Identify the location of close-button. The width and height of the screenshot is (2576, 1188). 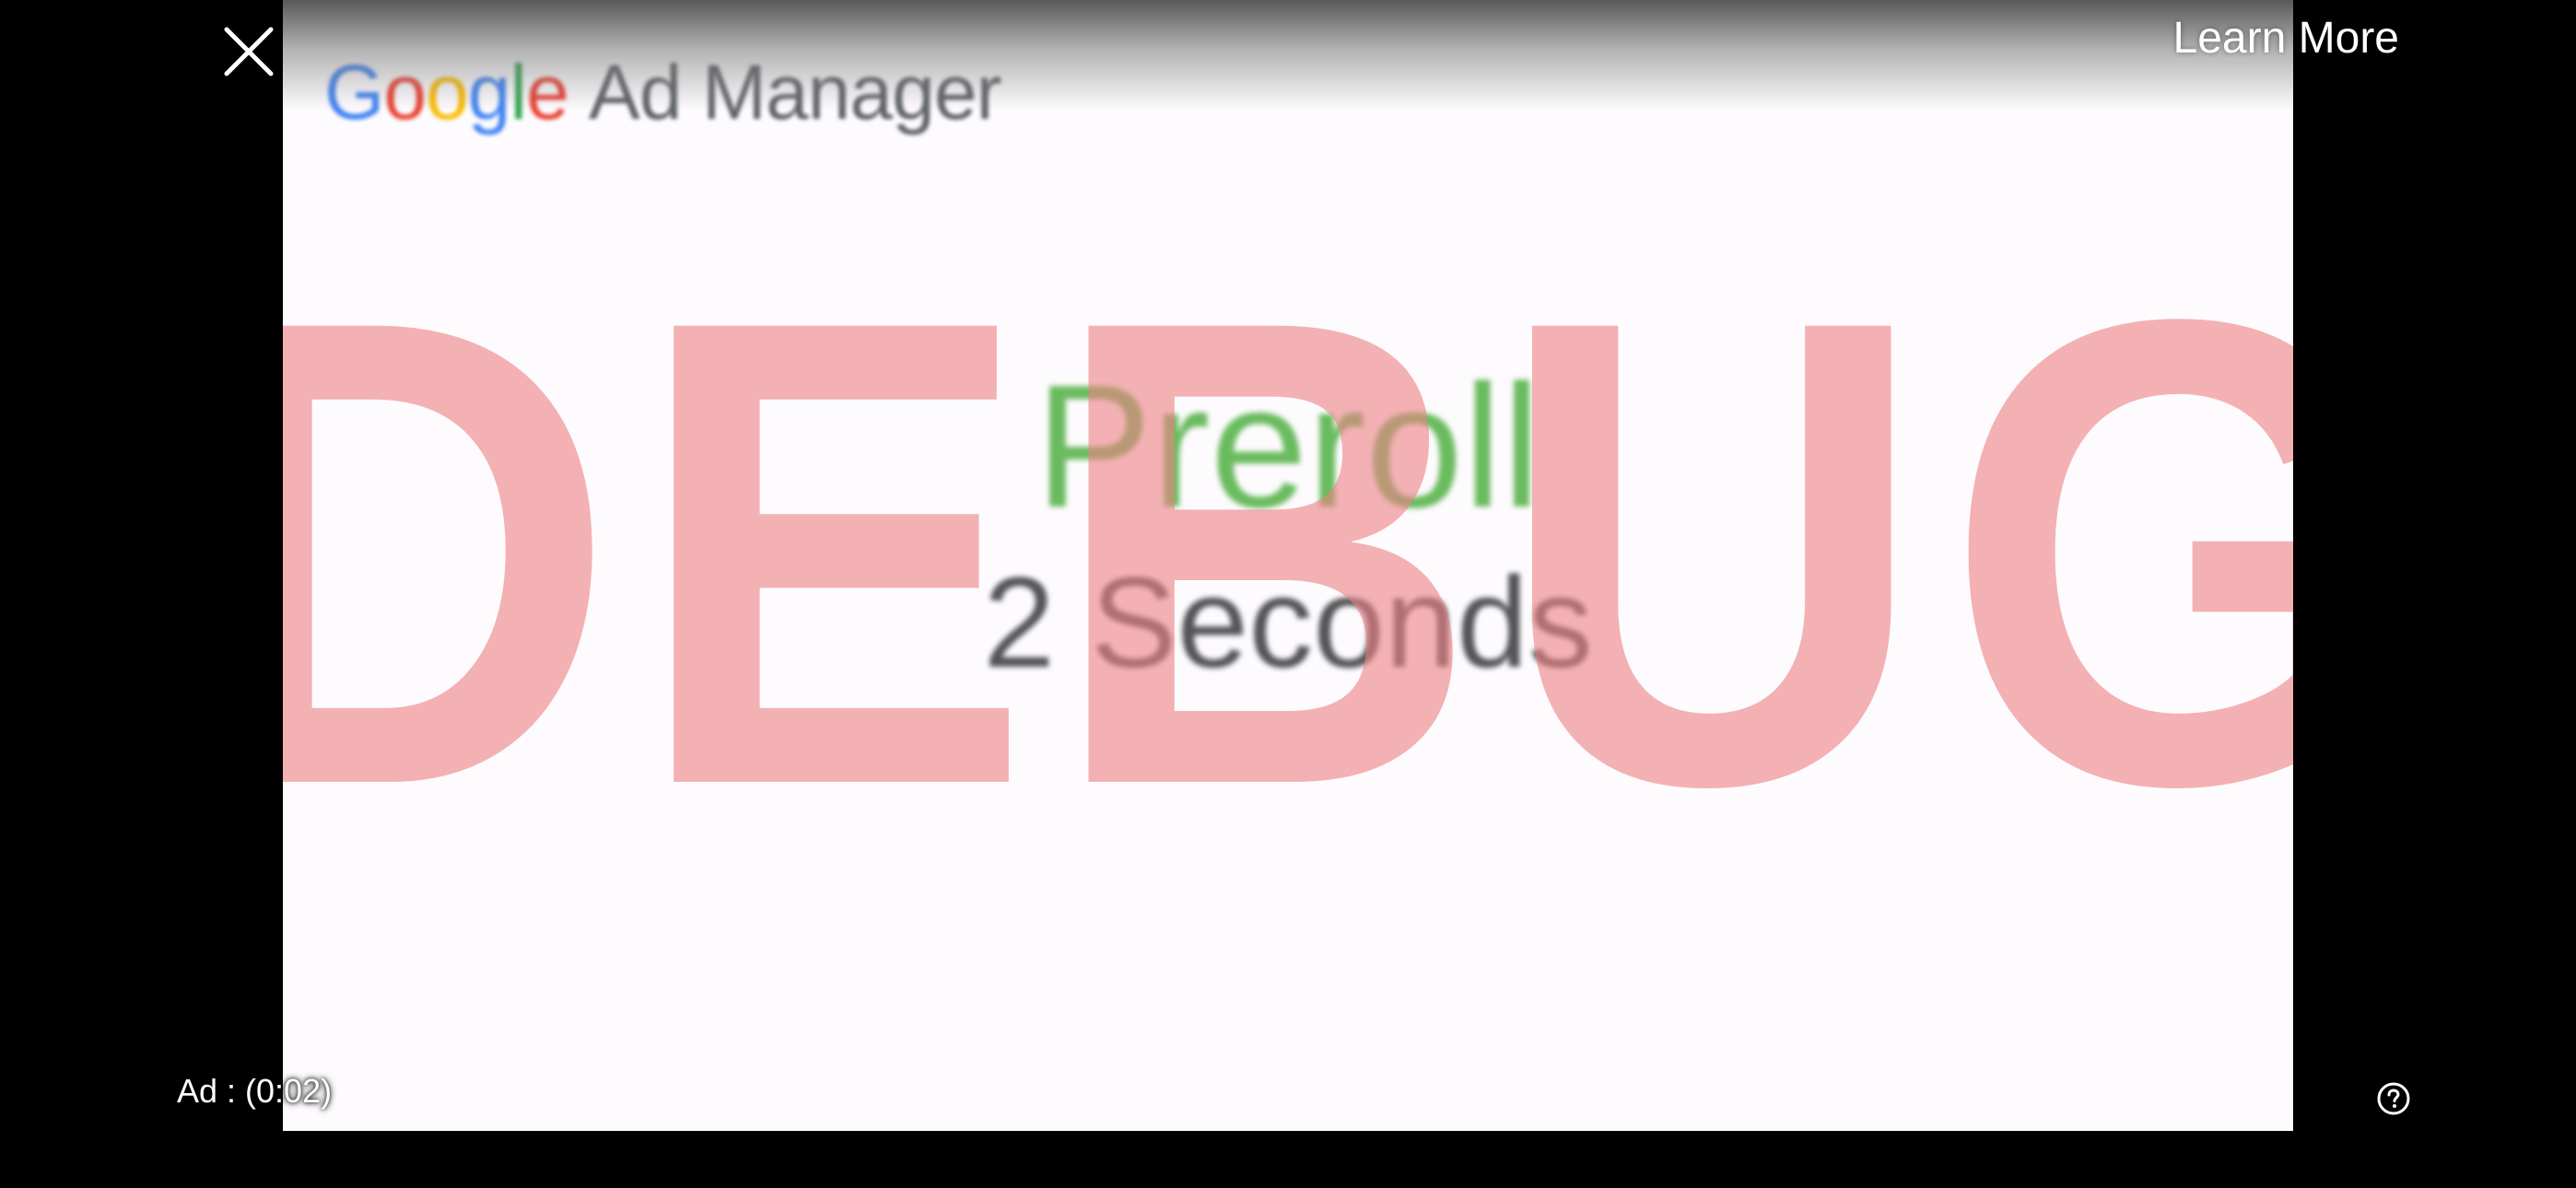
(249, 52).